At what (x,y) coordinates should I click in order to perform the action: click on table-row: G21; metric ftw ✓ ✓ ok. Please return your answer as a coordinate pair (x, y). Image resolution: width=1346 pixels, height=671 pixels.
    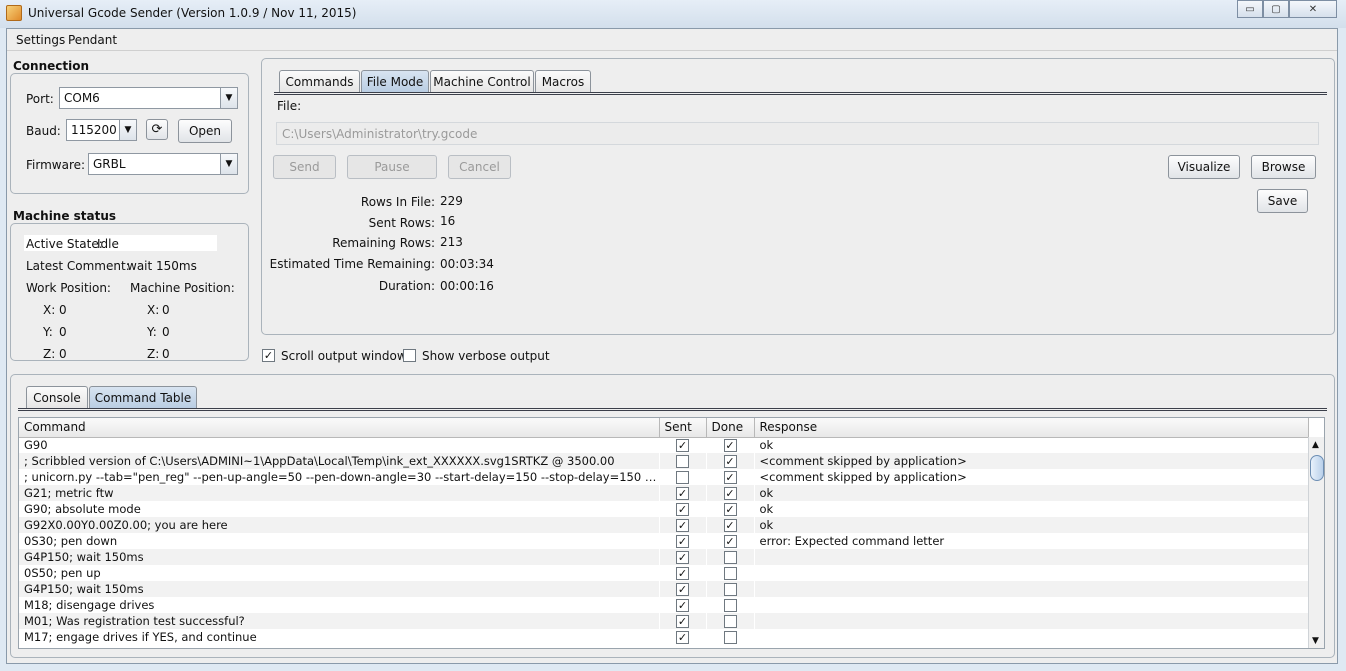
    Looking at the image, I should click on (664, 493).